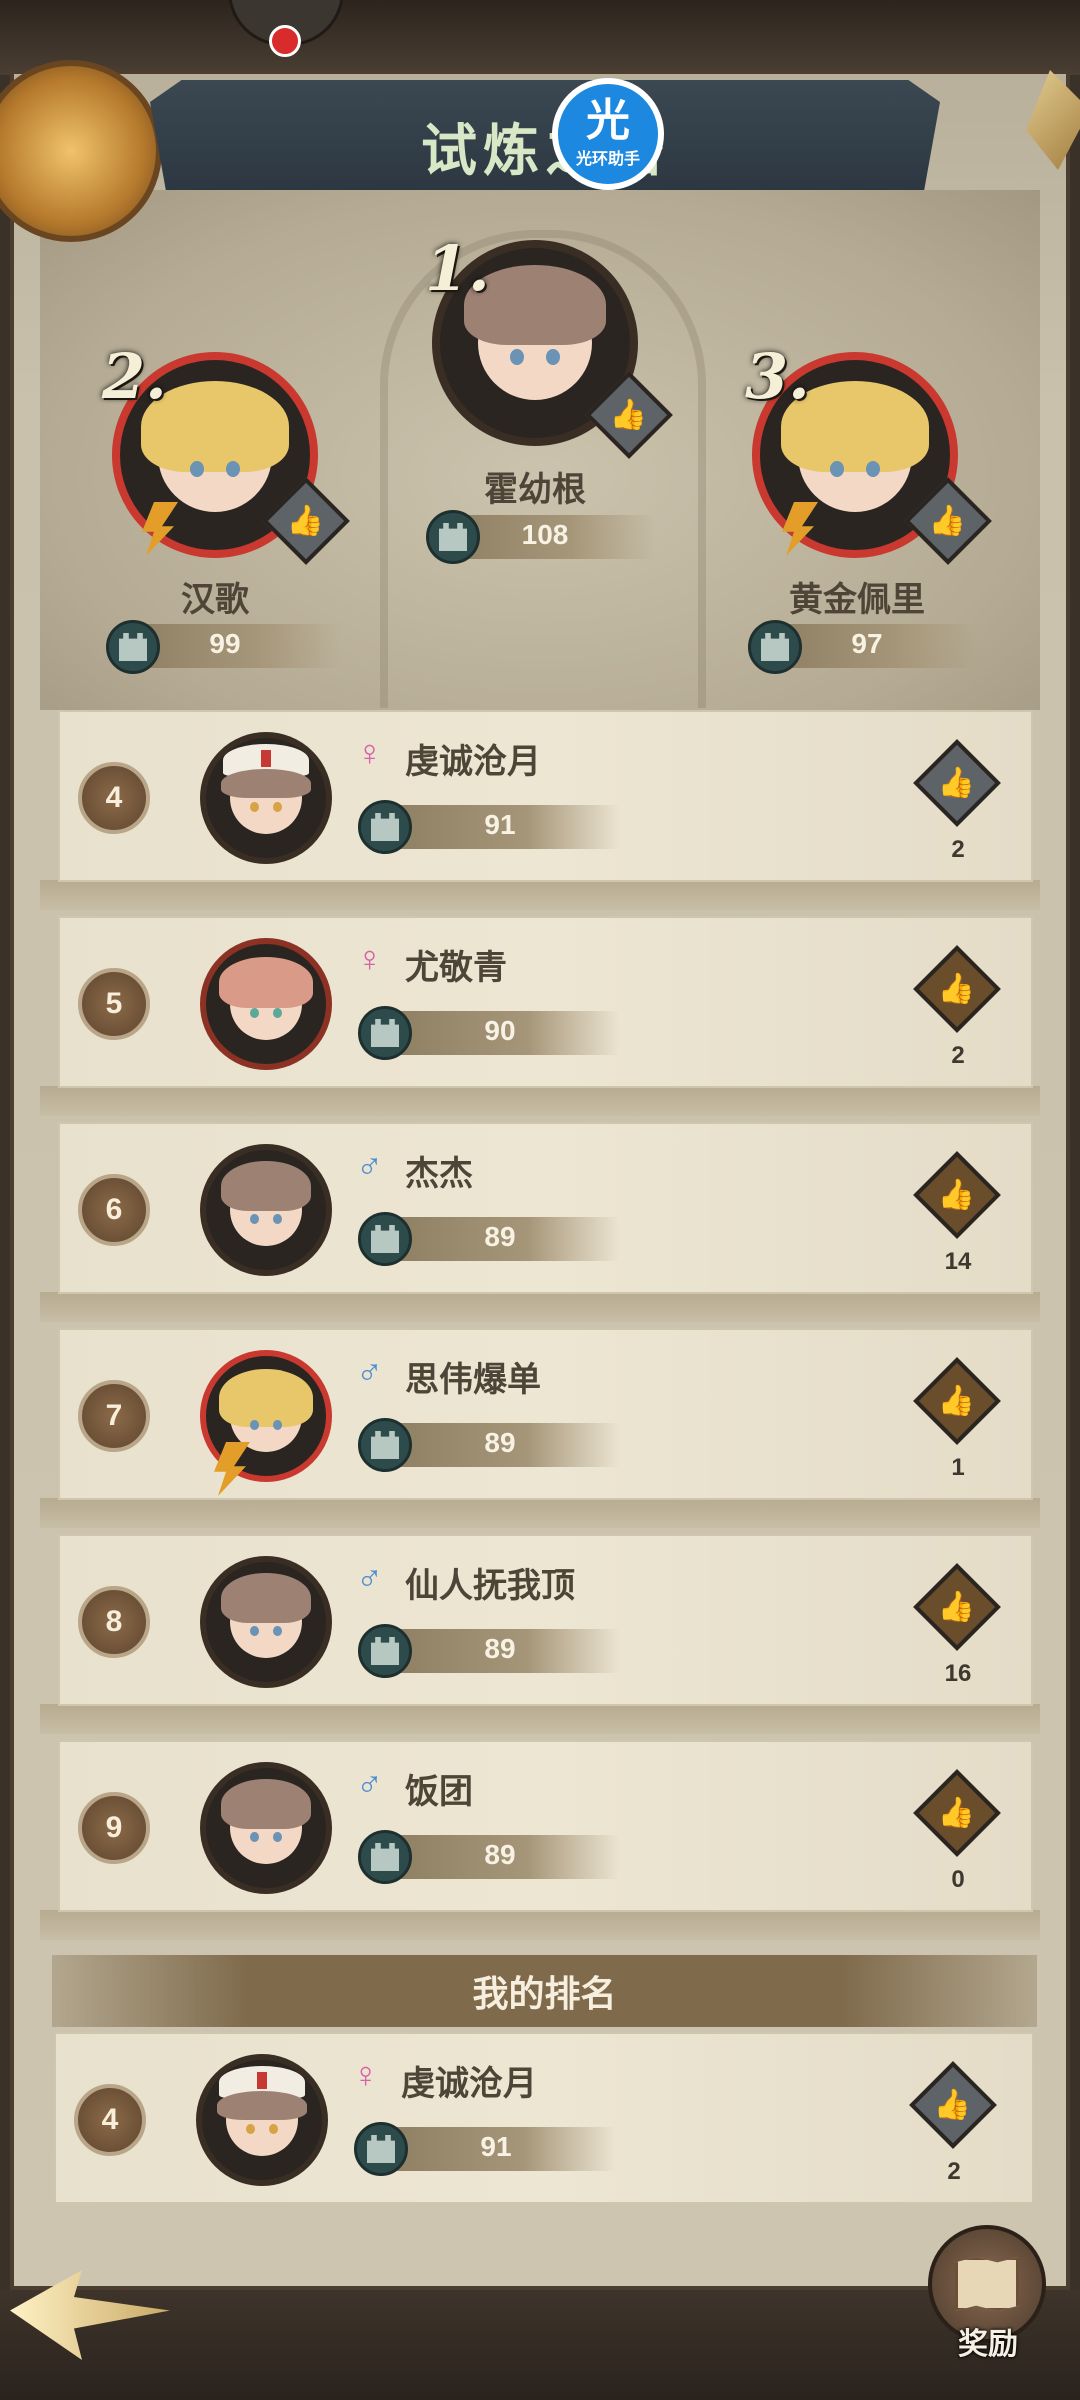 This screenshot has height=2400, width=1080. Describe the element at coordinates (545, 1414) in the screenshot. I see `list-item: 7 ♂ 思伟爆单 89 👍 1` at that location.